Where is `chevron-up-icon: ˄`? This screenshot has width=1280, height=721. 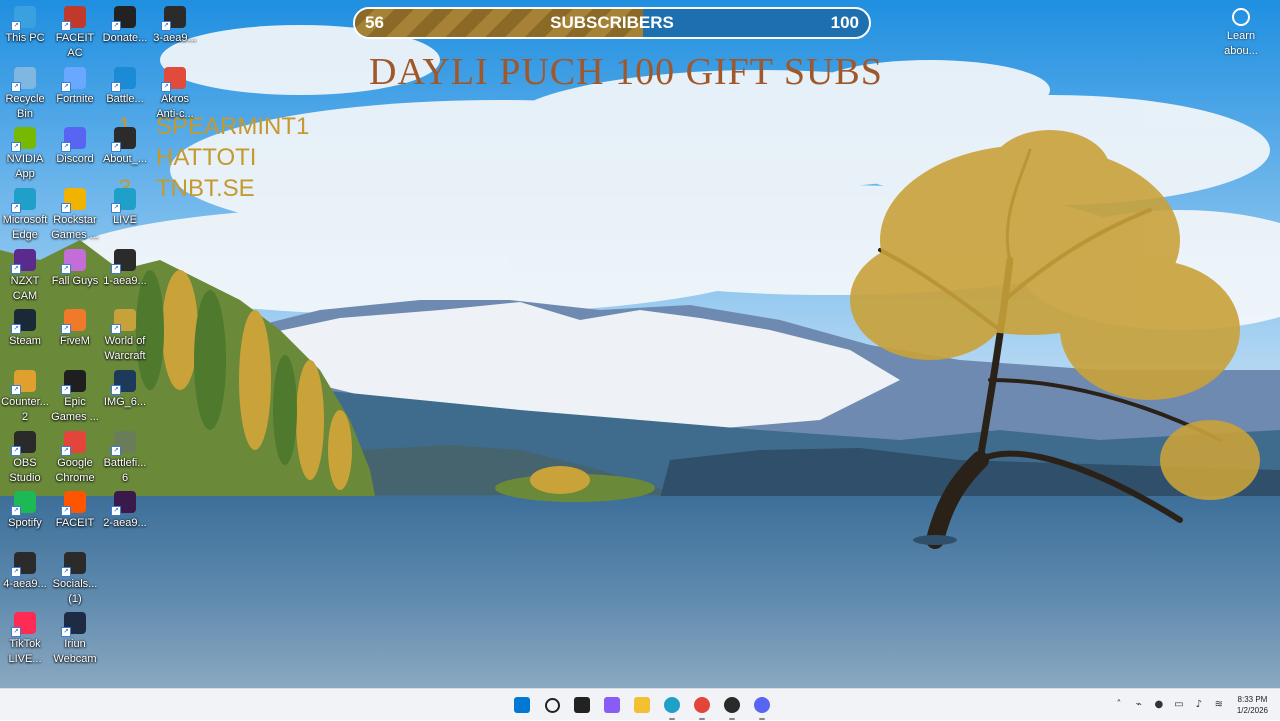
chevron-up-icon: ˄ is located at coordinates (1119, 705).